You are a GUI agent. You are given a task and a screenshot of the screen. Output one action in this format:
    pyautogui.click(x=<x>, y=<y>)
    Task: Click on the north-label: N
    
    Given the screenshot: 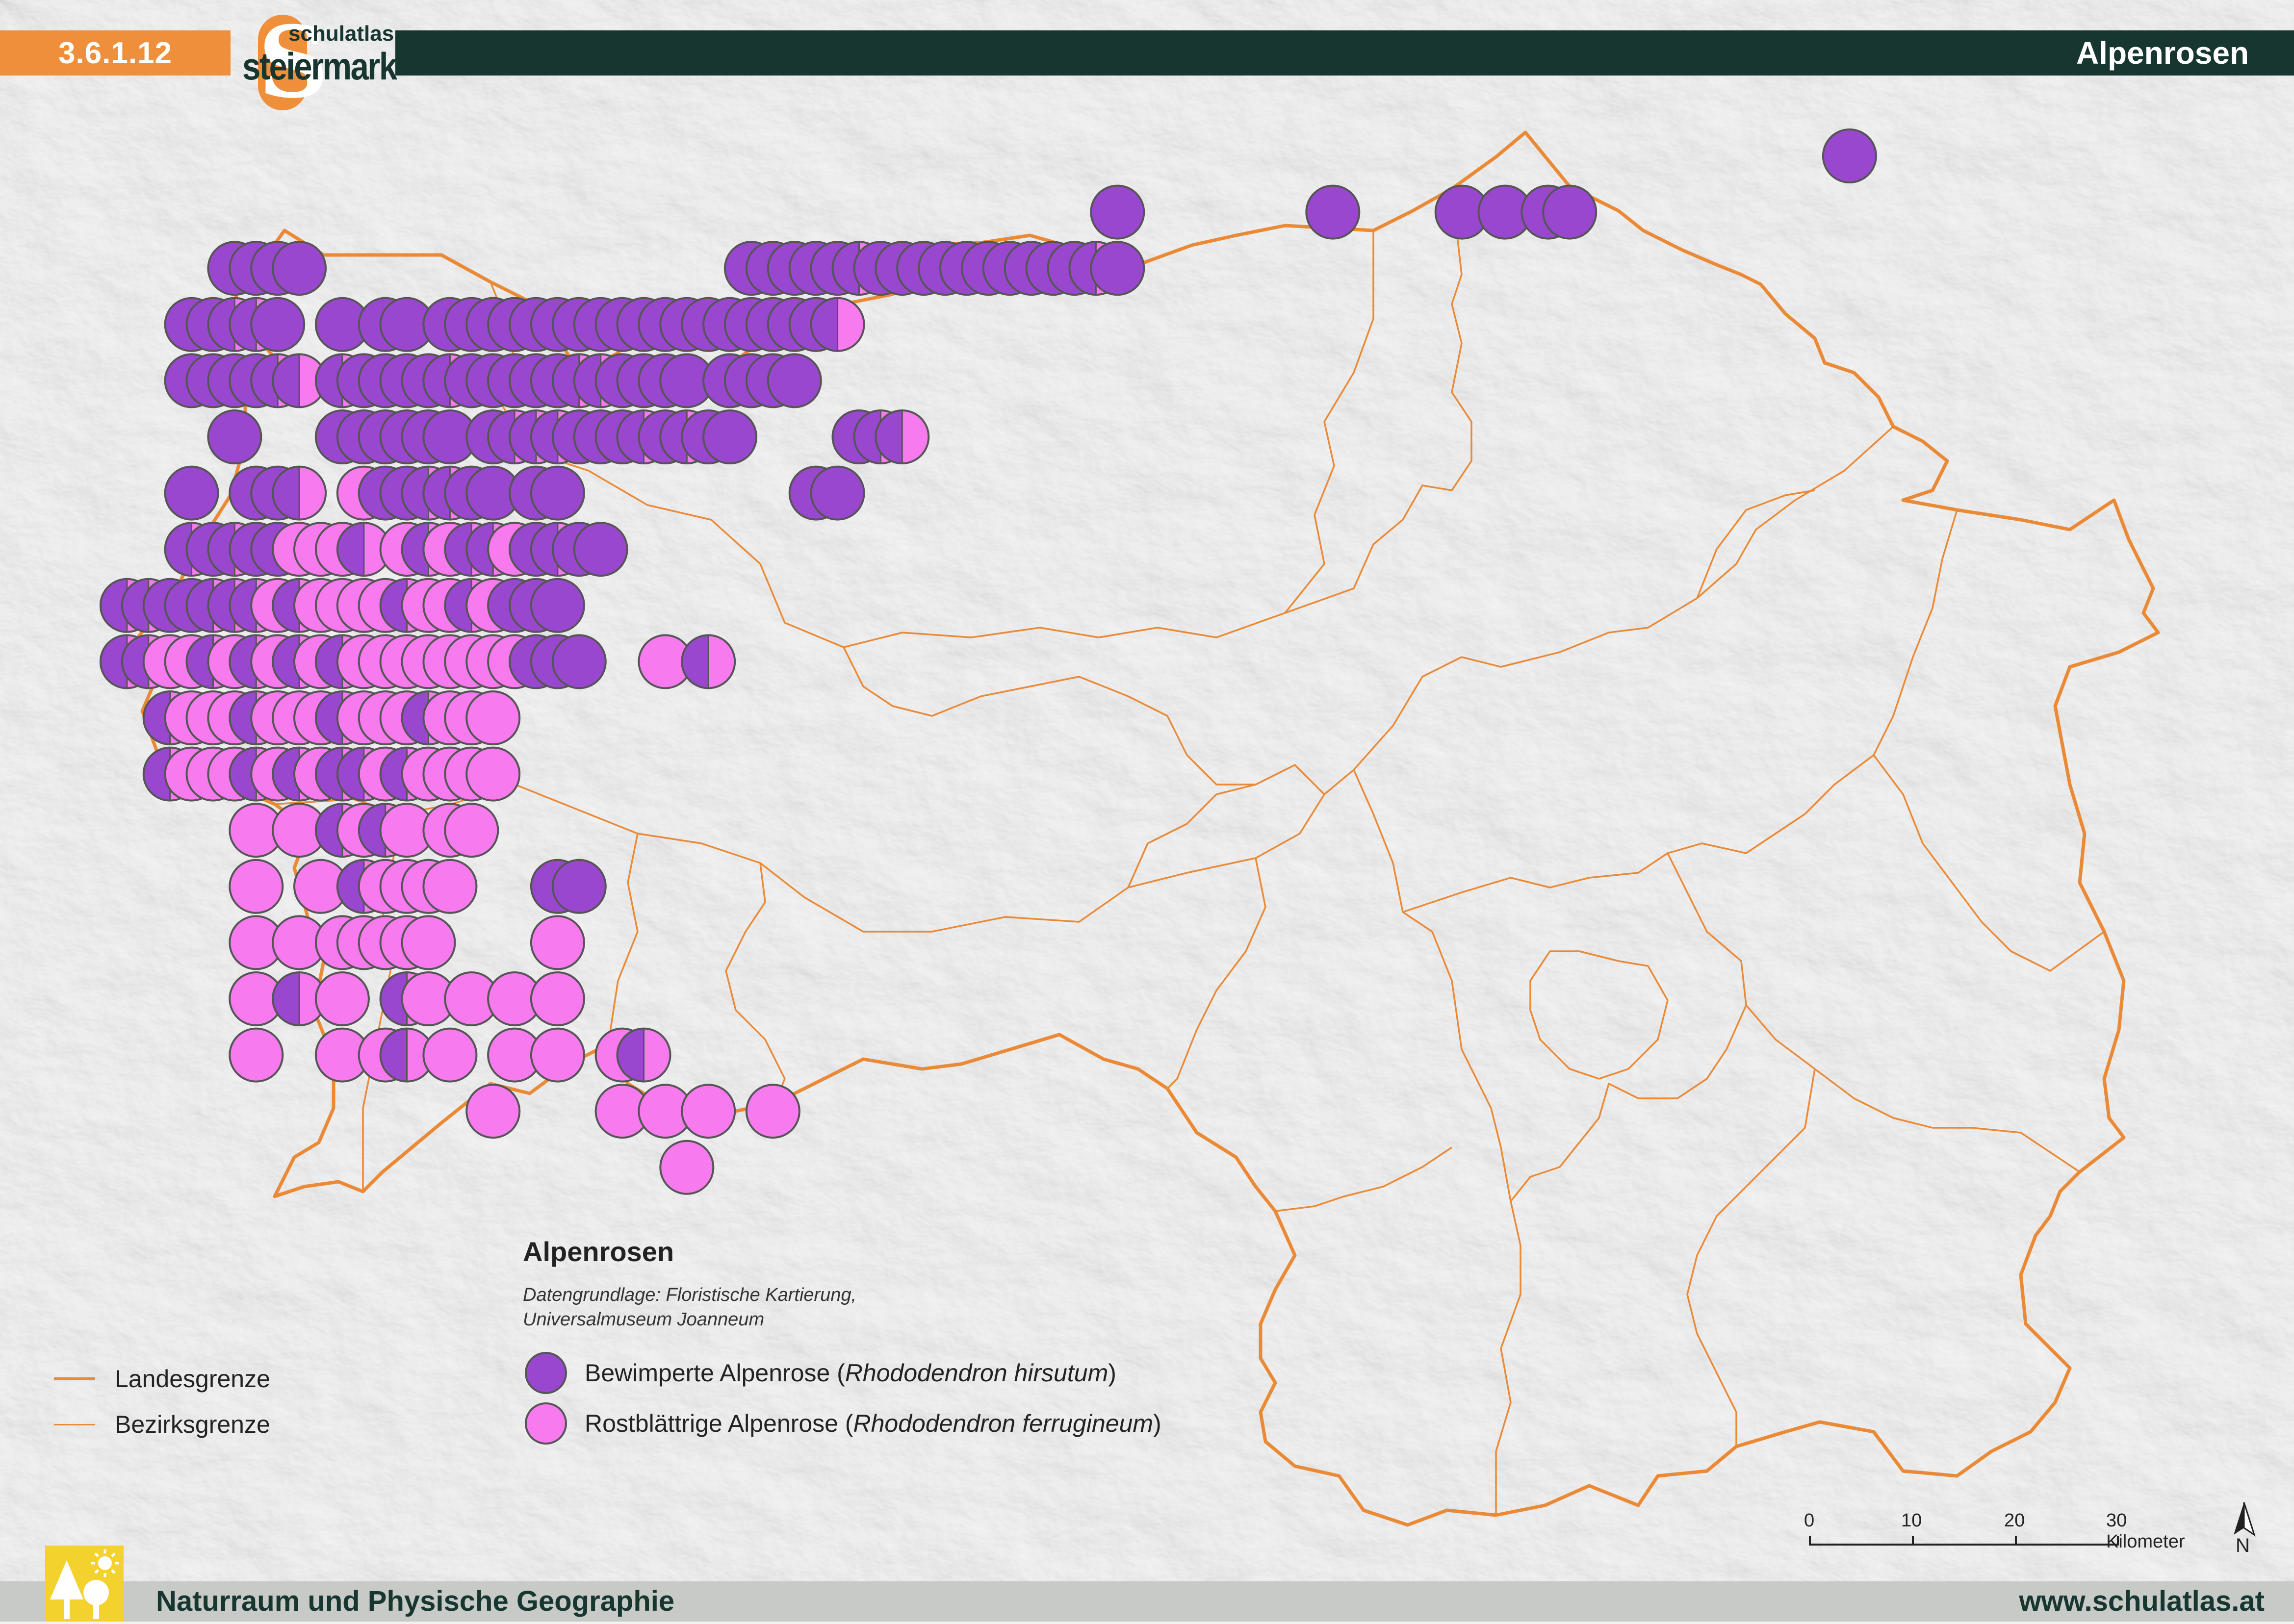 What is the action you would take?
    pyautogui.click(x=2243, y=1545)
    